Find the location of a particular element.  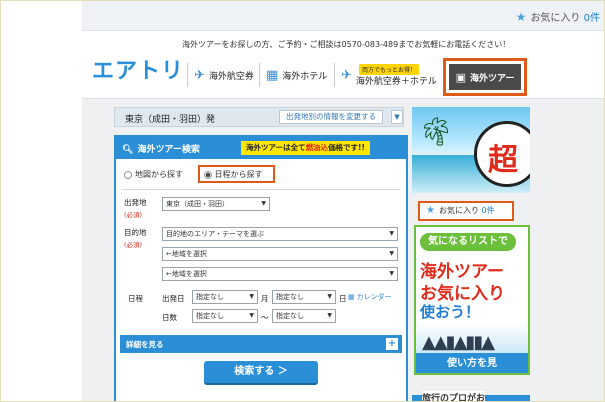

nav-tours-highlight: ▣ 海外ツアー is located at coordinates (485, 77).